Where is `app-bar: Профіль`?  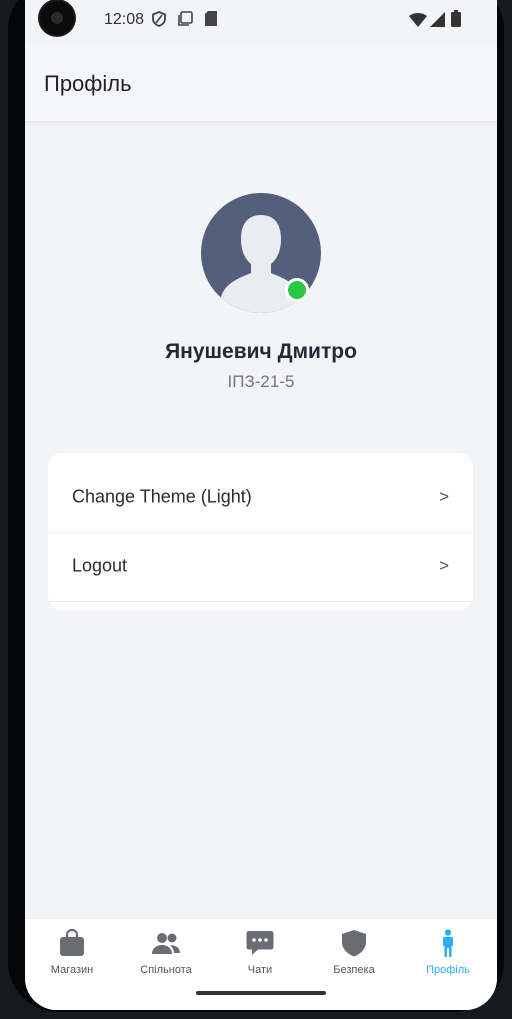 app-bar: Профіль is located at coordinates (261, 83).